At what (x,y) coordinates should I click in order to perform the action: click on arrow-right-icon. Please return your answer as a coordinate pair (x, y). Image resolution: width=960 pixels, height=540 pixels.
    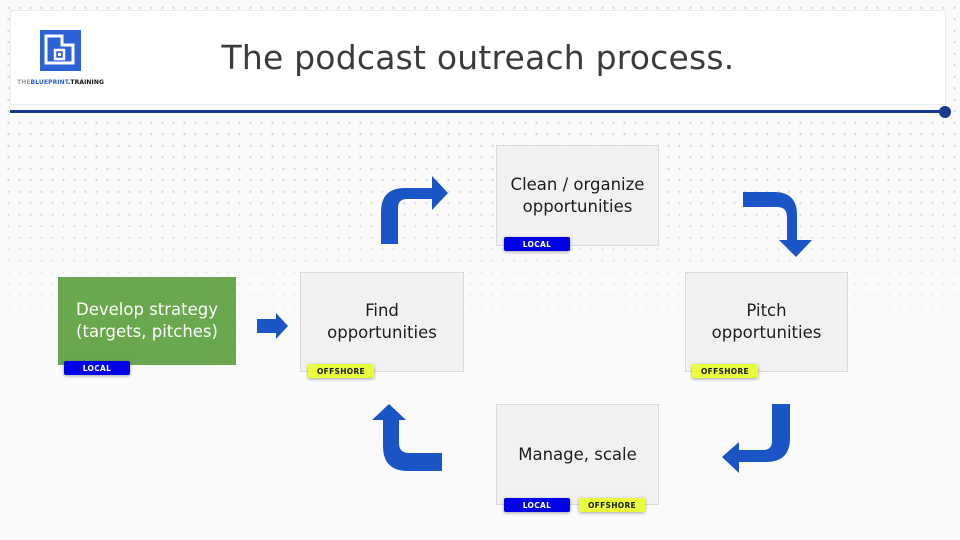
    Looking at the image, I should click on (272, 326).